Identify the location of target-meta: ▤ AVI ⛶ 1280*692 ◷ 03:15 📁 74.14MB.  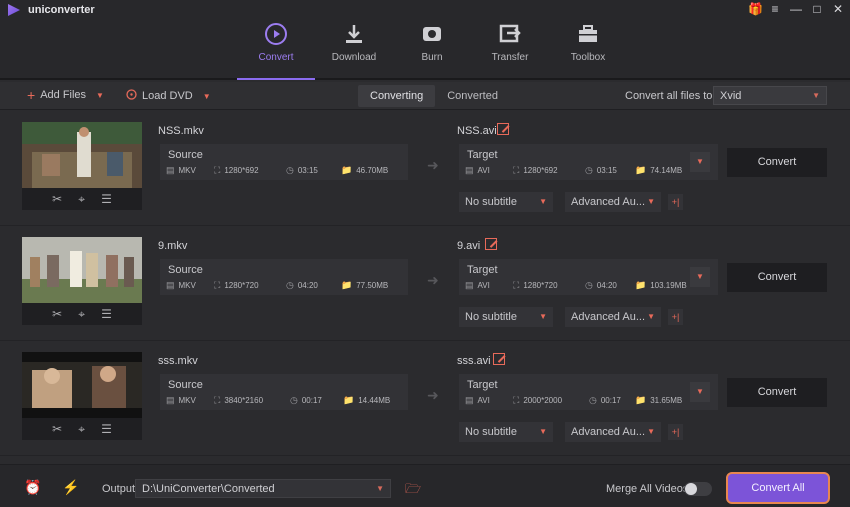
(573, 170).